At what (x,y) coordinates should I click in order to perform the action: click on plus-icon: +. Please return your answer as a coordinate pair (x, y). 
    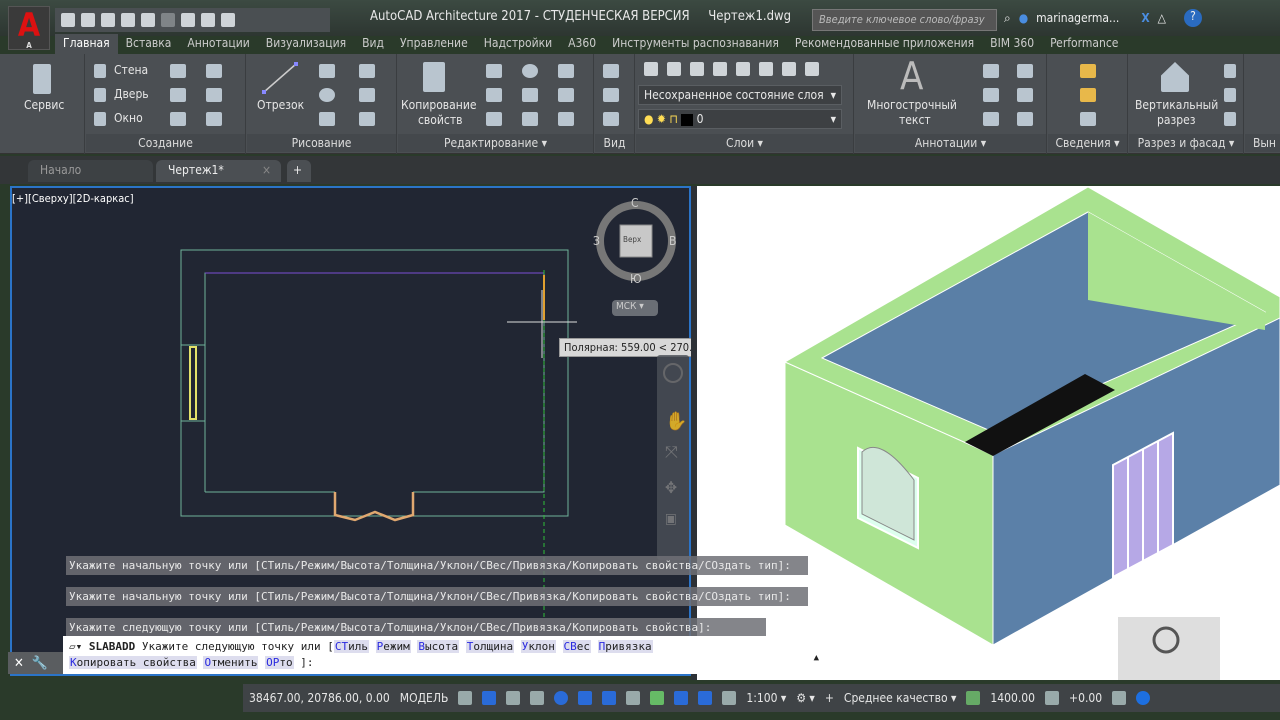
    Looking at the image, I should click on (829, 698).